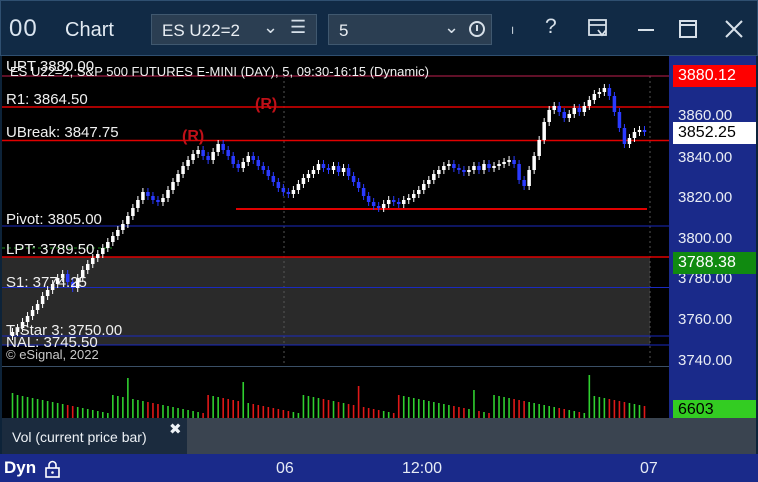  I want to click on price-axis-label: 3760.00, so click(705, 319).